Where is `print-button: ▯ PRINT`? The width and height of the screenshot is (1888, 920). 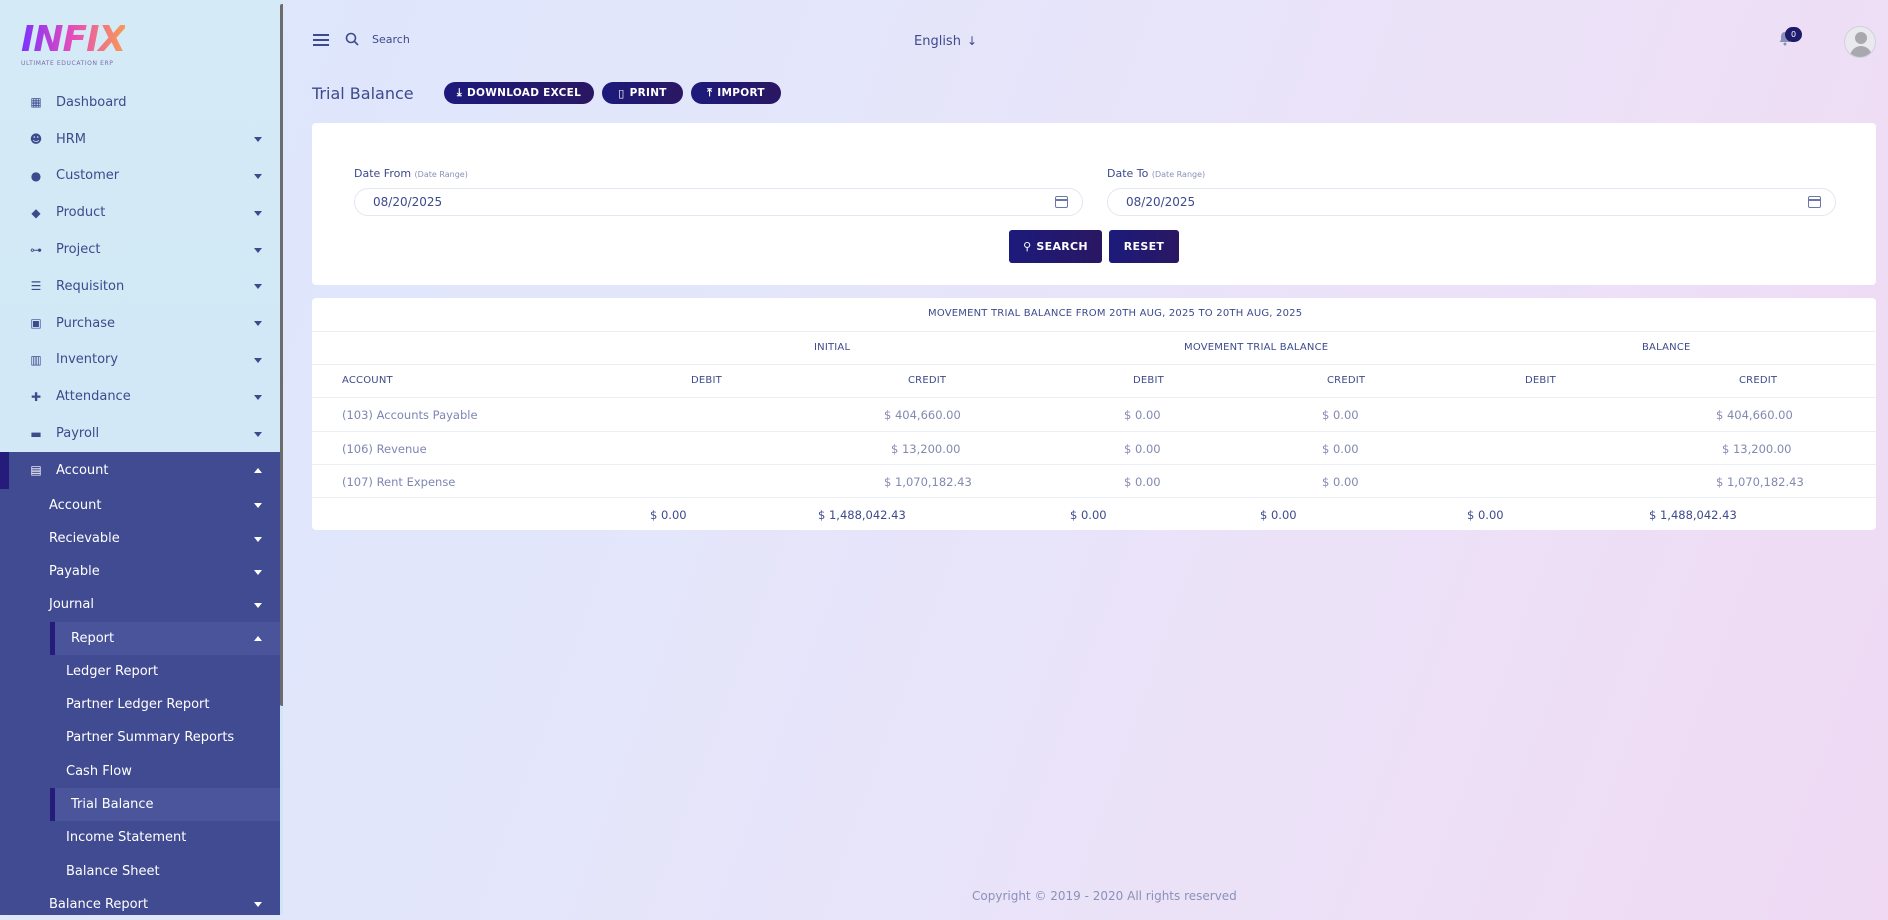
print-button: ▯ PRINT is located at coordinates (642, 93).